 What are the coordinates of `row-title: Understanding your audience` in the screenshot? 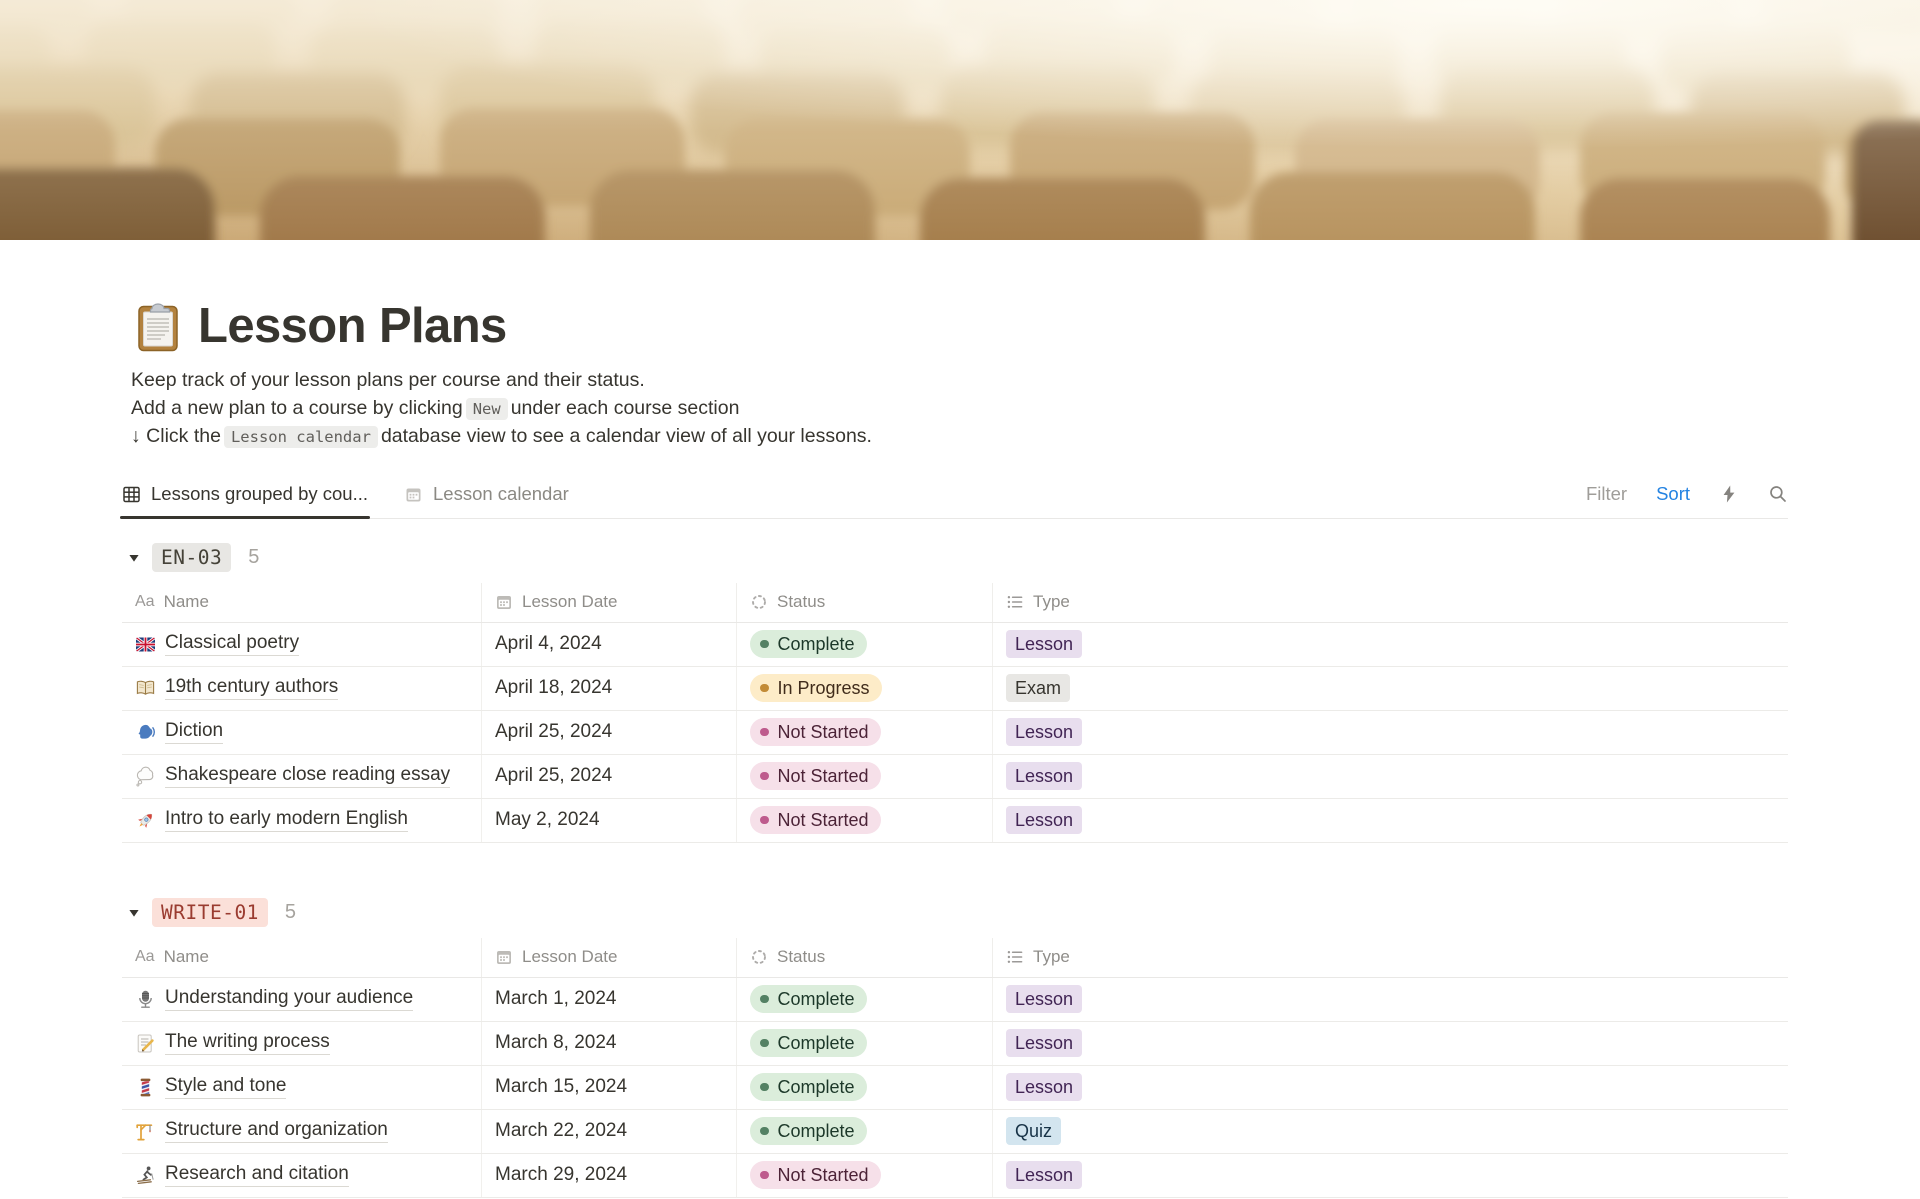 It's located at (289, 999).